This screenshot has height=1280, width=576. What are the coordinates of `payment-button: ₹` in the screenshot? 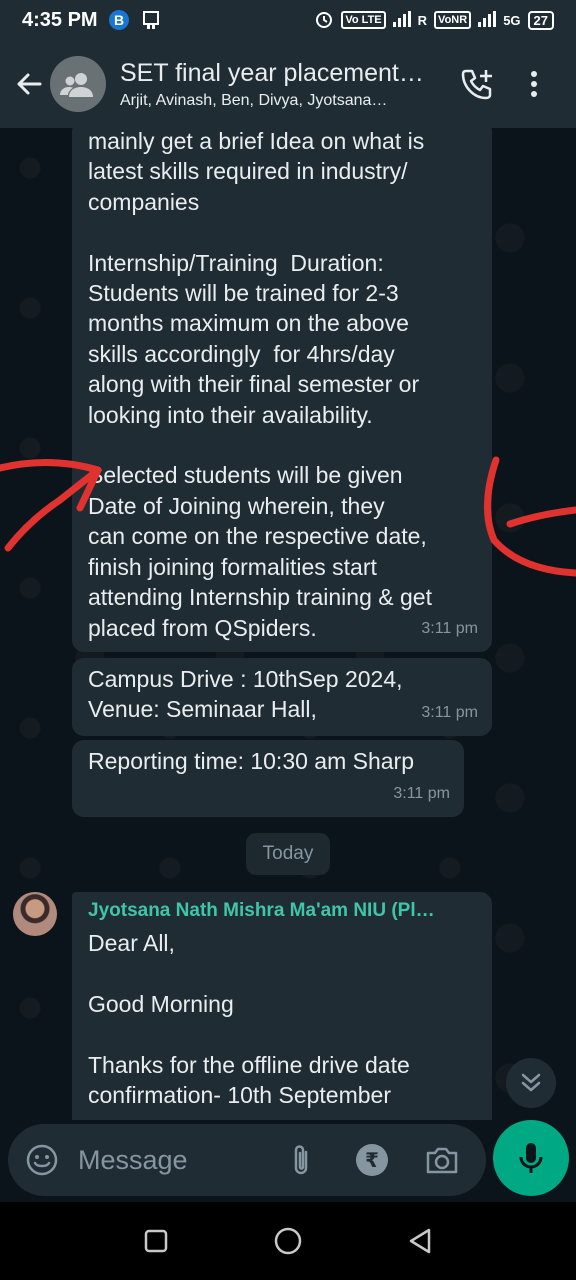 It's located at (372, 1160).